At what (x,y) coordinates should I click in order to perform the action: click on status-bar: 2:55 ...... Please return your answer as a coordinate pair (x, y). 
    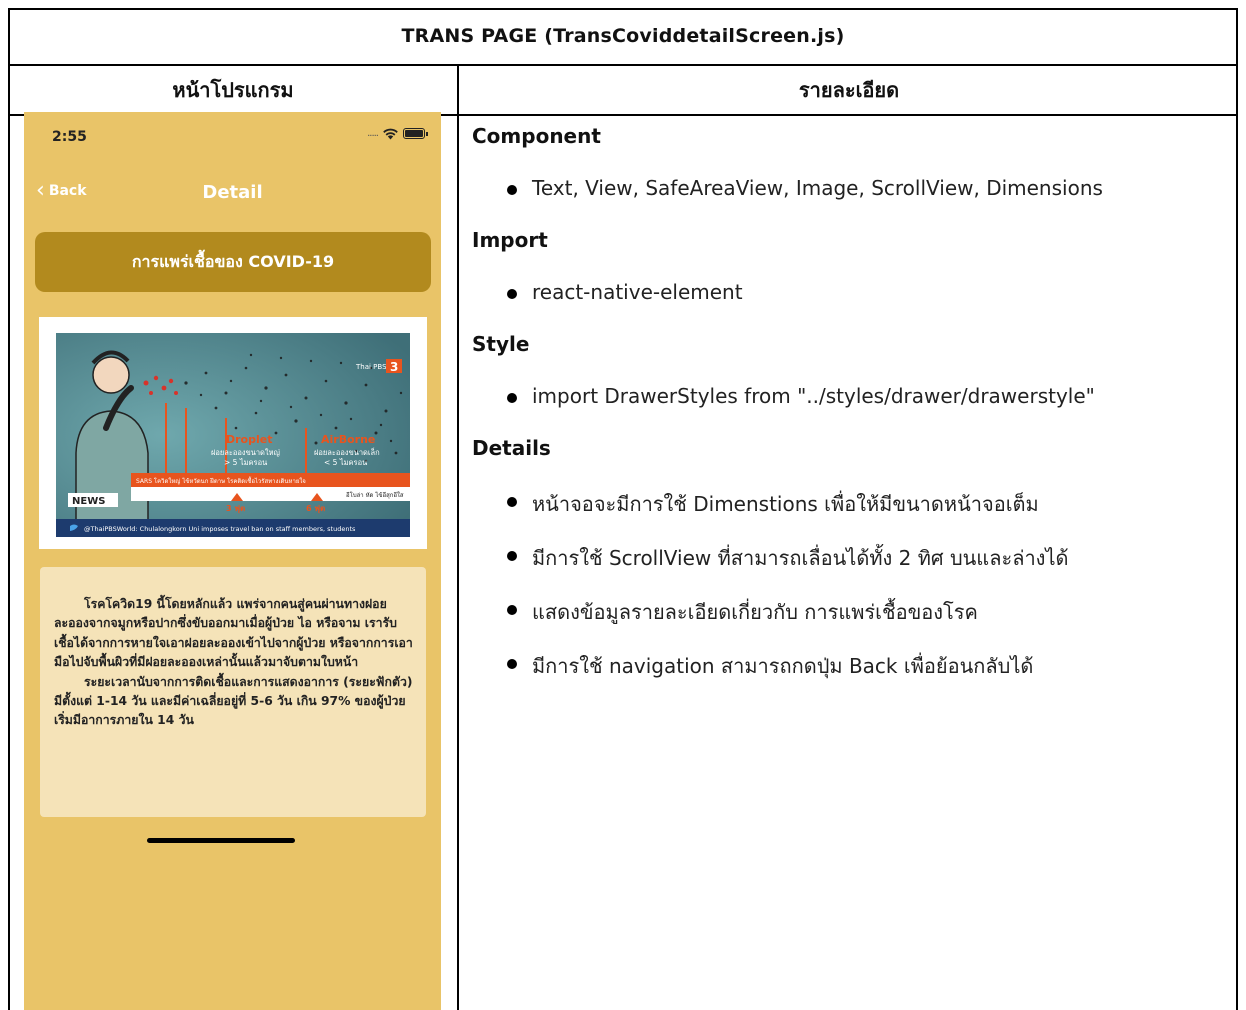
    Looking at the image, I should click on (232, 137).